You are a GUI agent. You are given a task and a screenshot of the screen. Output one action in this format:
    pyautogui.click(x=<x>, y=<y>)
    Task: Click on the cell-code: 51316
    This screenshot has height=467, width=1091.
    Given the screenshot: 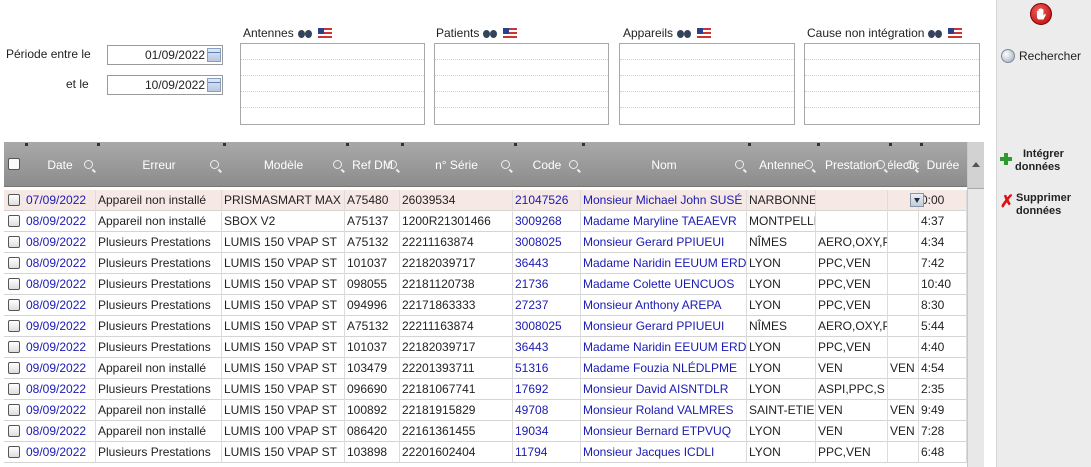 What is the action you would take?
    pyautogui.click(x=547, y=368)
    